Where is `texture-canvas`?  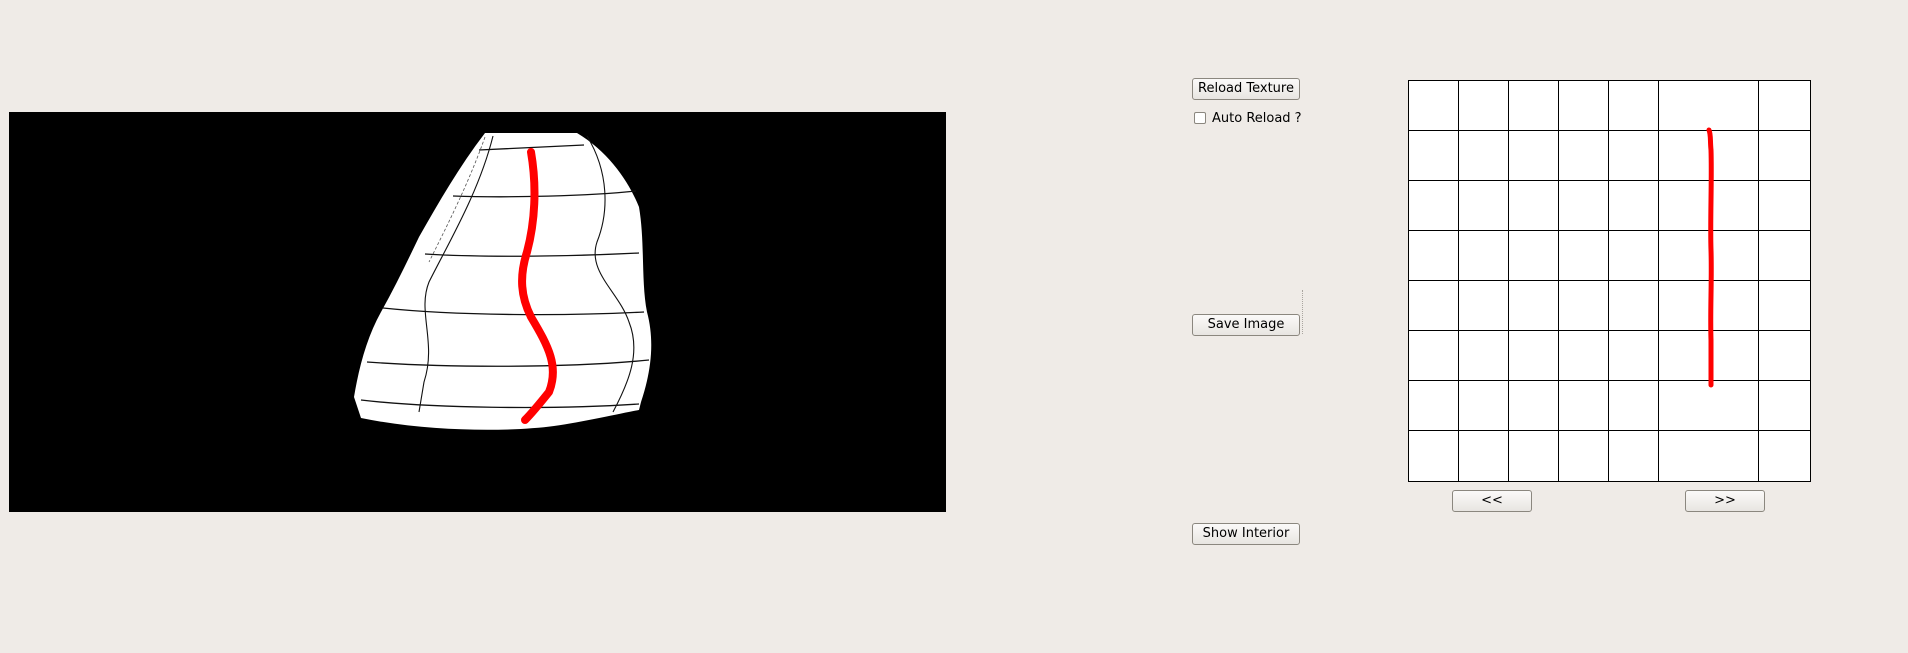 texture-canvas is located at coordinates (1609, 281).